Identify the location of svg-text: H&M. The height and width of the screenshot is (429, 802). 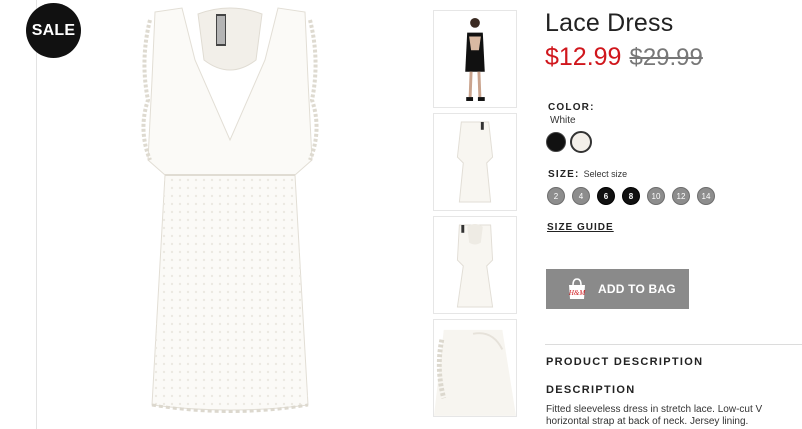
(577, 293).